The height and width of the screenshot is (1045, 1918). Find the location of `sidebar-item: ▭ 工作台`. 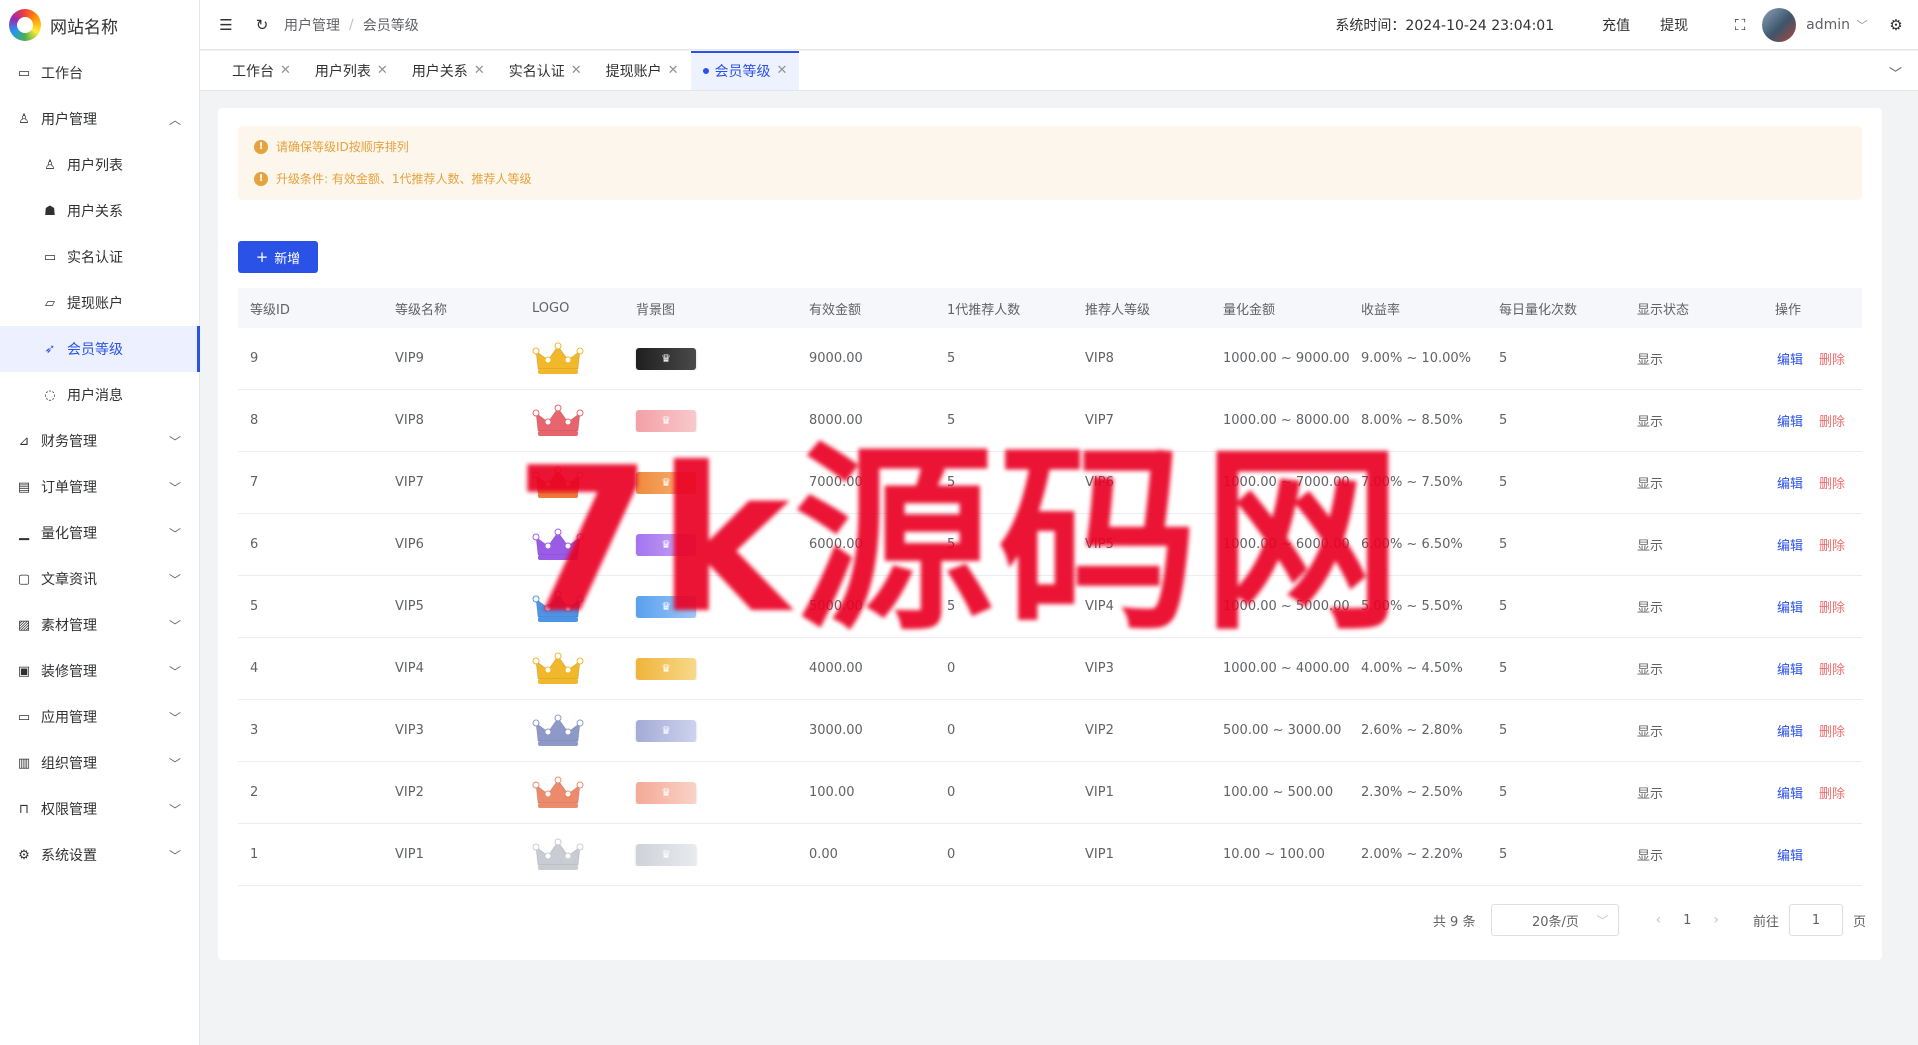

sidebar-item: ▭ 工作台 is located at coordinates (99, 73).